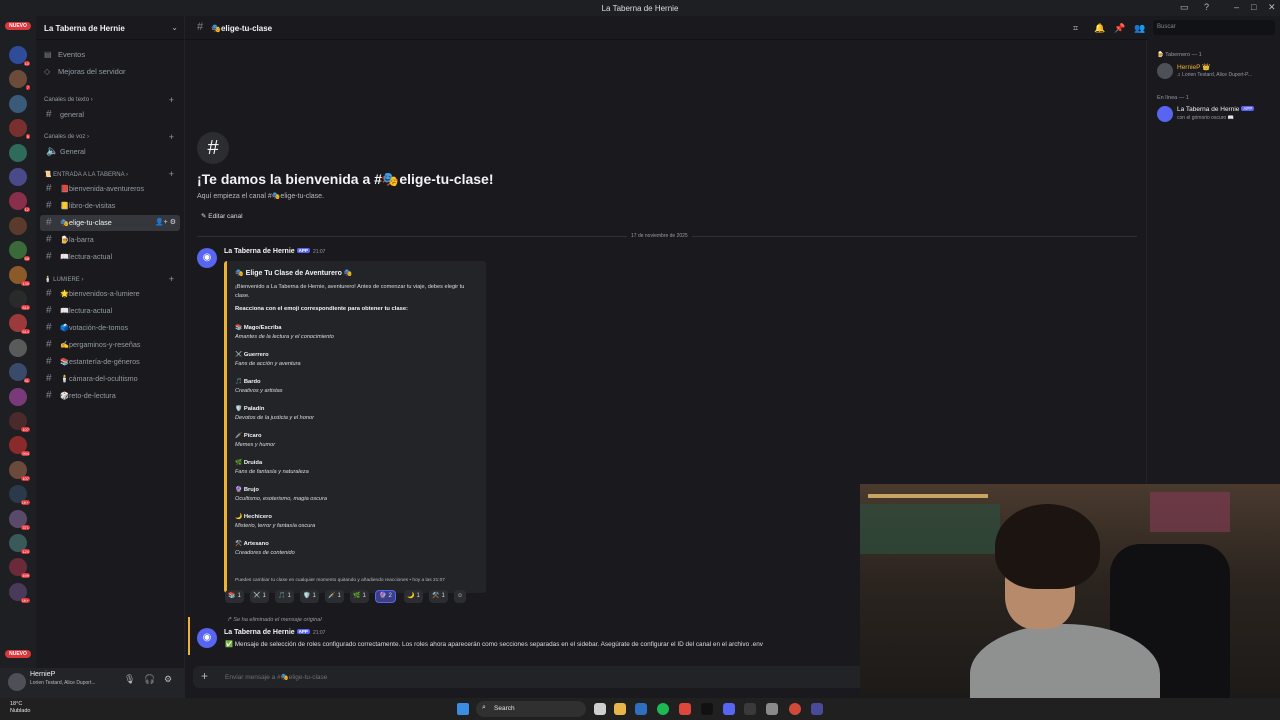 The height and width of the screenshot is (720, 1280). What do you see at coordinates (110, 345) in the screenshot?
I see `channel-lumiere-4: # ✍️pergaminos-y-reseñas` at bounding box center [110, 345].